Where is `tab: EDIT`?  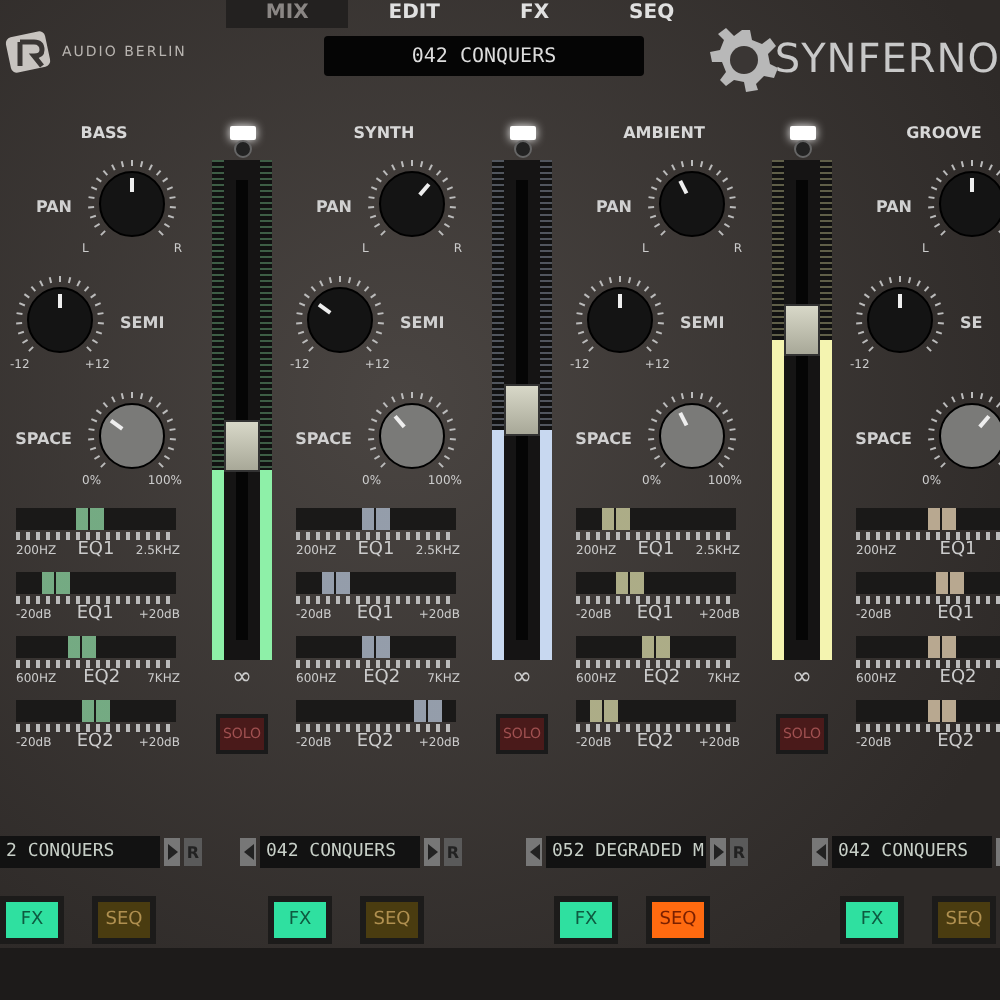 tab: EDIT is located at coordinates (414, 14).